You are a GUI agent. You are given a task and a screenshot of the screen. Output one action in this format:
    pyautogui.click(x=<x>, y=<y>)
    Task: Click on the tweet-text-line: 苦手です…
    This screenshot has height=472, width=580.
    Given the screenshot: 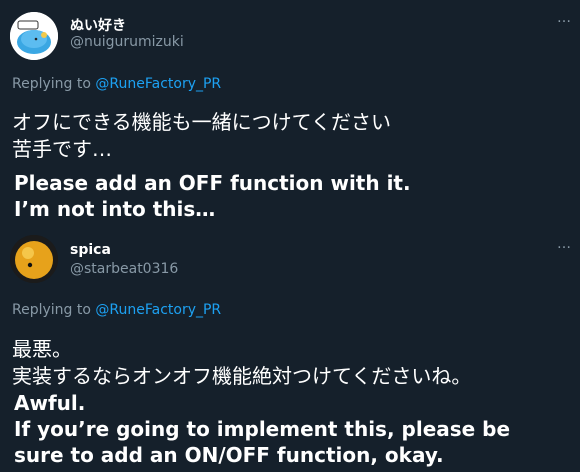 What is the action you would take?
    pyautogui.click(x=62, y=149)
    